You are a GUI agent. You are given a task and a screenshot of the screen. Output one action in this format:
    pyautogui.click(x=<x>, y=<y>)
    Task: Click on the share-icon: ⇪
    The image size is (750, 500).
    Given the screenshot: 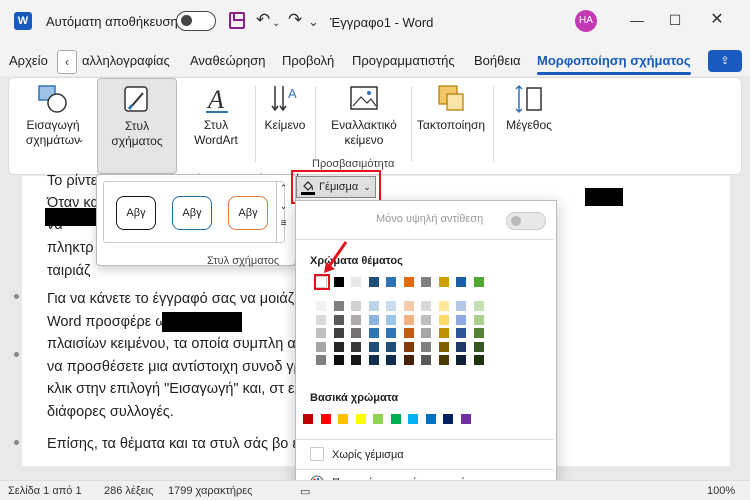 What is the action you would take?
    pyautogui.click(x=725, y=61)
    